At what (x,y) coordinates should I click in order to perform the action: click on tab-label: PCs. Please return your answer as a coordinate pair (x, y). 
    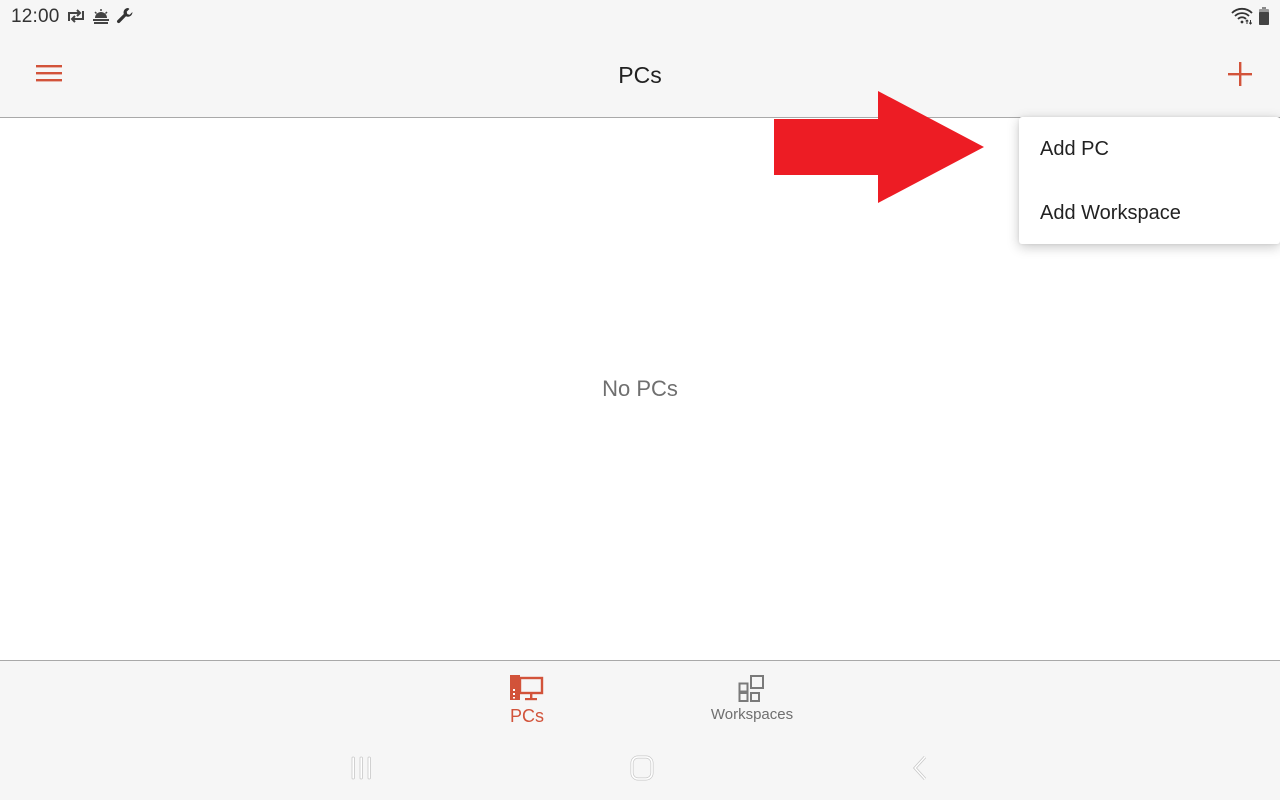
    Looking at the image, I should click on (526, 716).